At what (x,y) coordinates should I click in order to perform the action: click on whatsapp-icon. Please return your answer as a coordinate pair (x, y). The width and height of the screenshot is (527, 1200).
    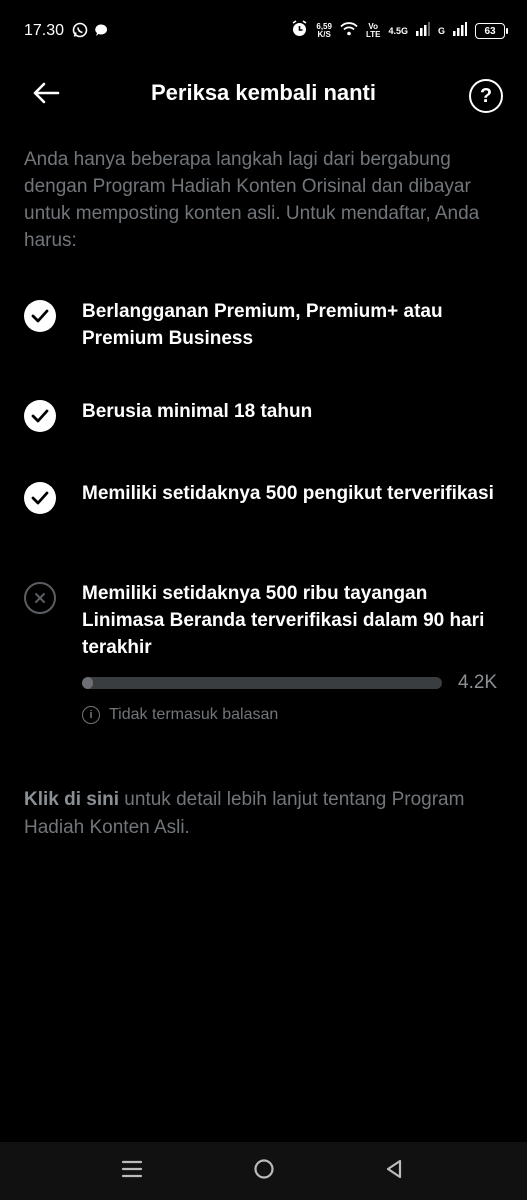
    Looking at the image, I should click on (80, 32).